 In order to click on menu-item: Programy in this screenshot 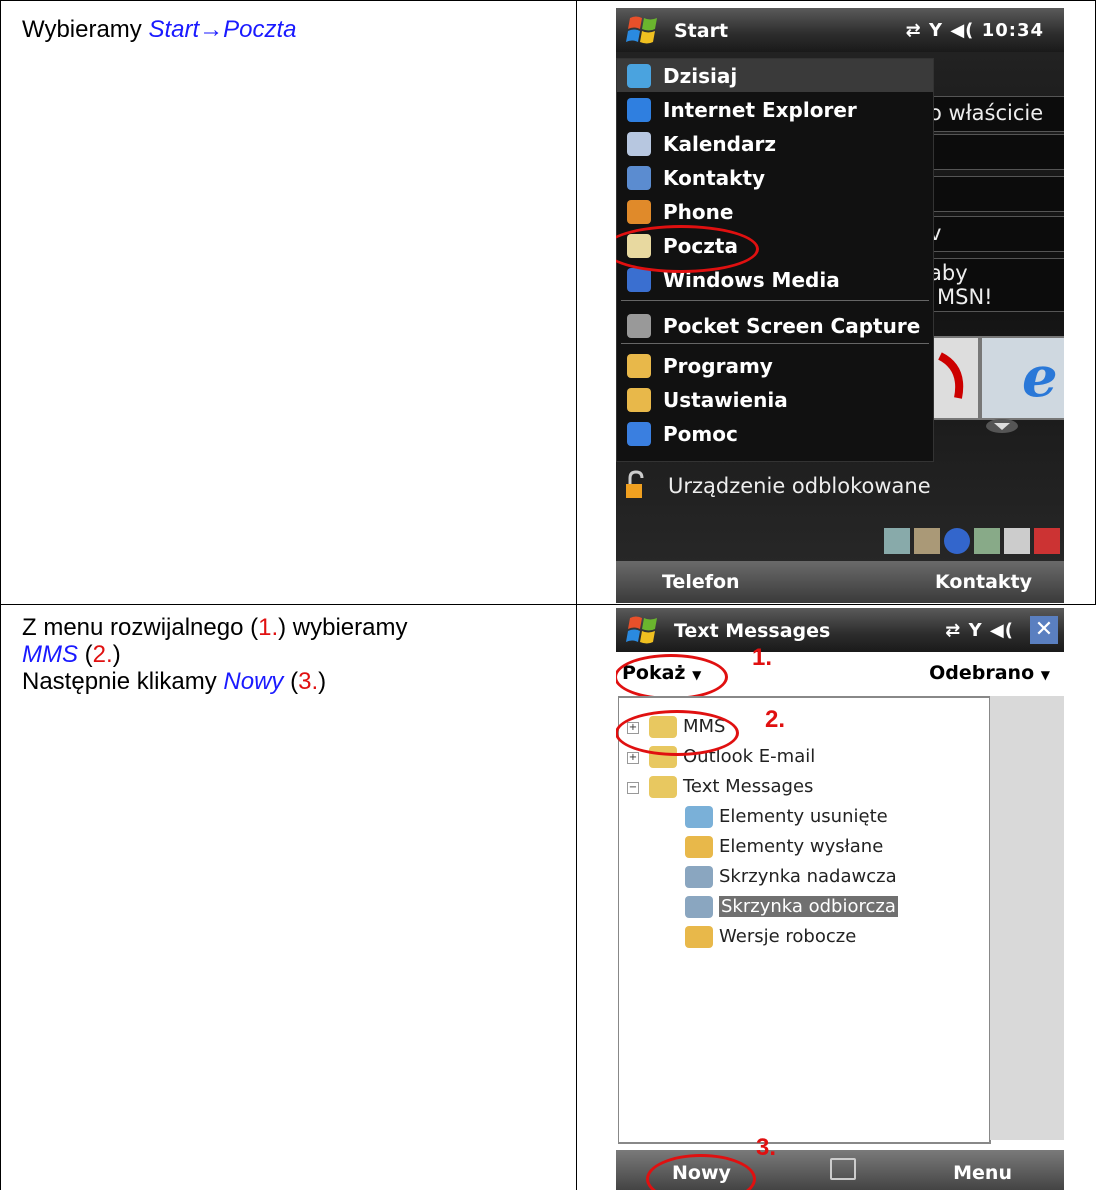, I will do `click(775, 365)`.